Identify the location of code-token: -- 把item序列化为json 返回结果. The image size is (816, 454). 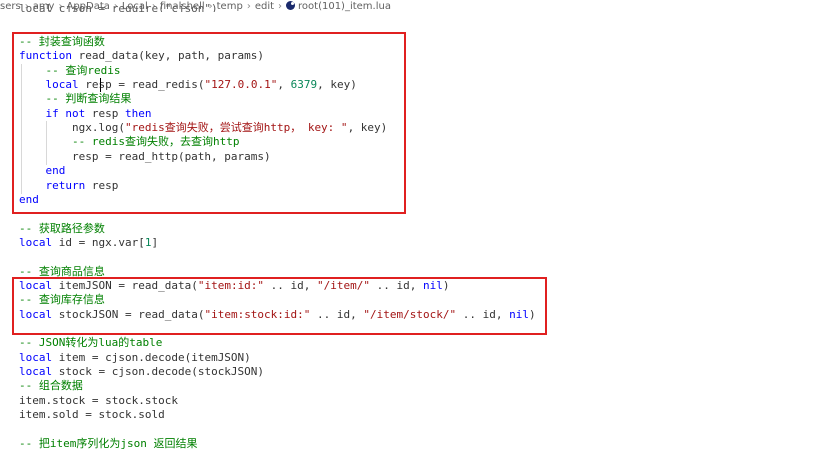
(108, 443).